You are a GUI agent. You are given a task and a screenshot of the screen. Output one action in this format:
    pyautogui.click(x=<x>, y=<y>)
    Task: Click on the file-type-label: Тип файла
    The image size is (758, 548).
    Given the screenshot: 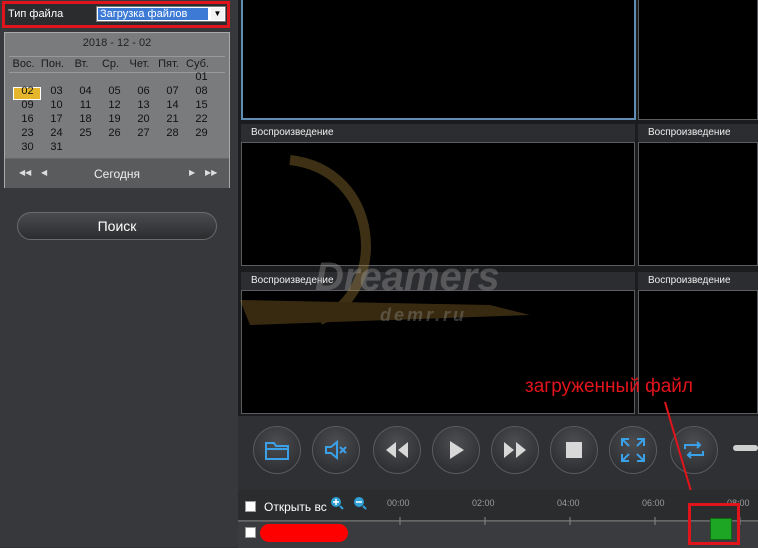 What is the action you would take?
    pyautogui.click(x=36, y=14)
    